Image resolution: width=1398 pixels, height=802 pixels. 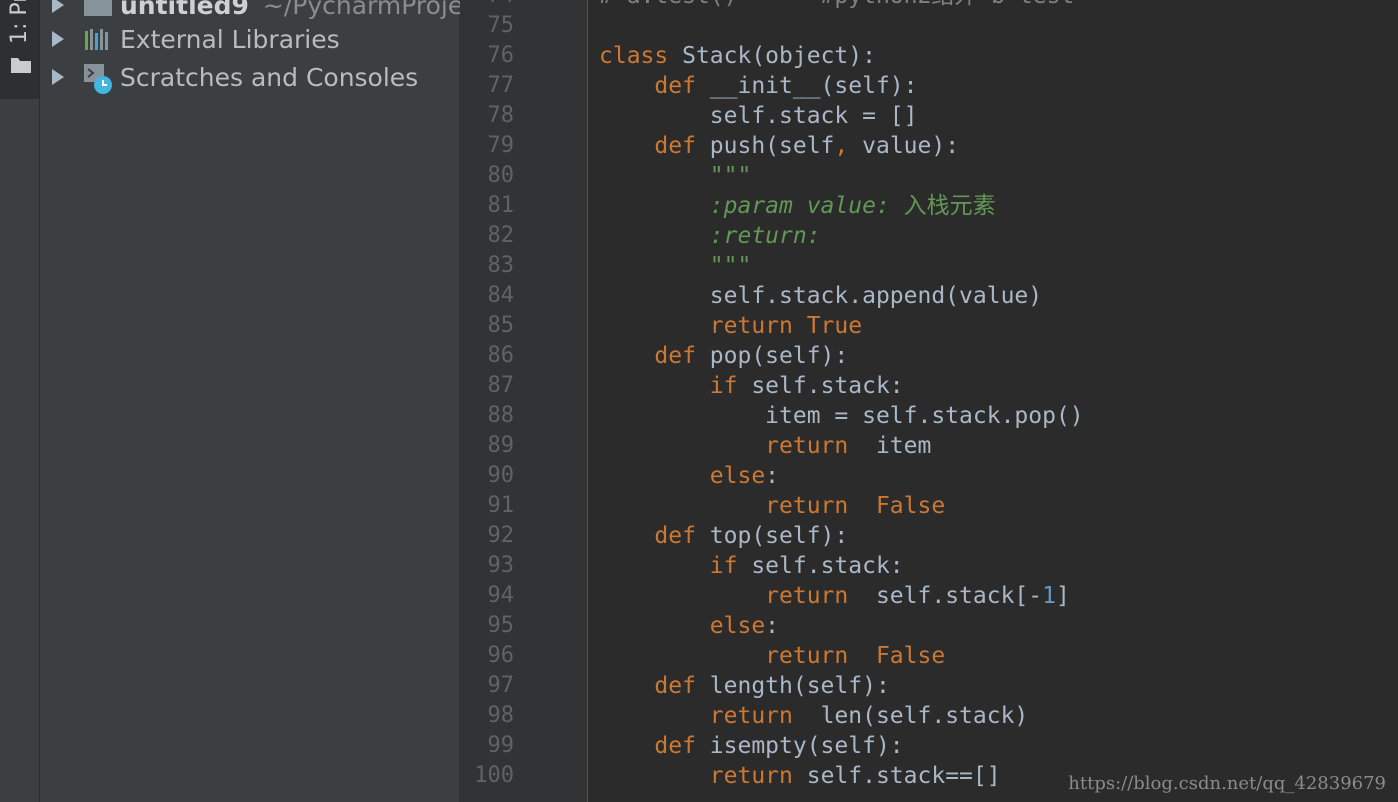 I want to click on code-line: def pop(self):, so click(x=723, y=356).